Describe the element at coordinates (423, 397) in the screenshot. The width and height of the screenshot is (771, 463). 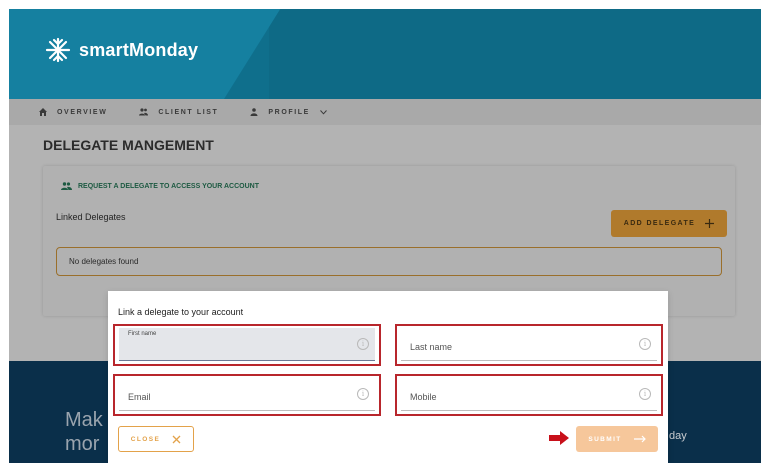
I see `mobile-placeholder: Mobile` at that location.